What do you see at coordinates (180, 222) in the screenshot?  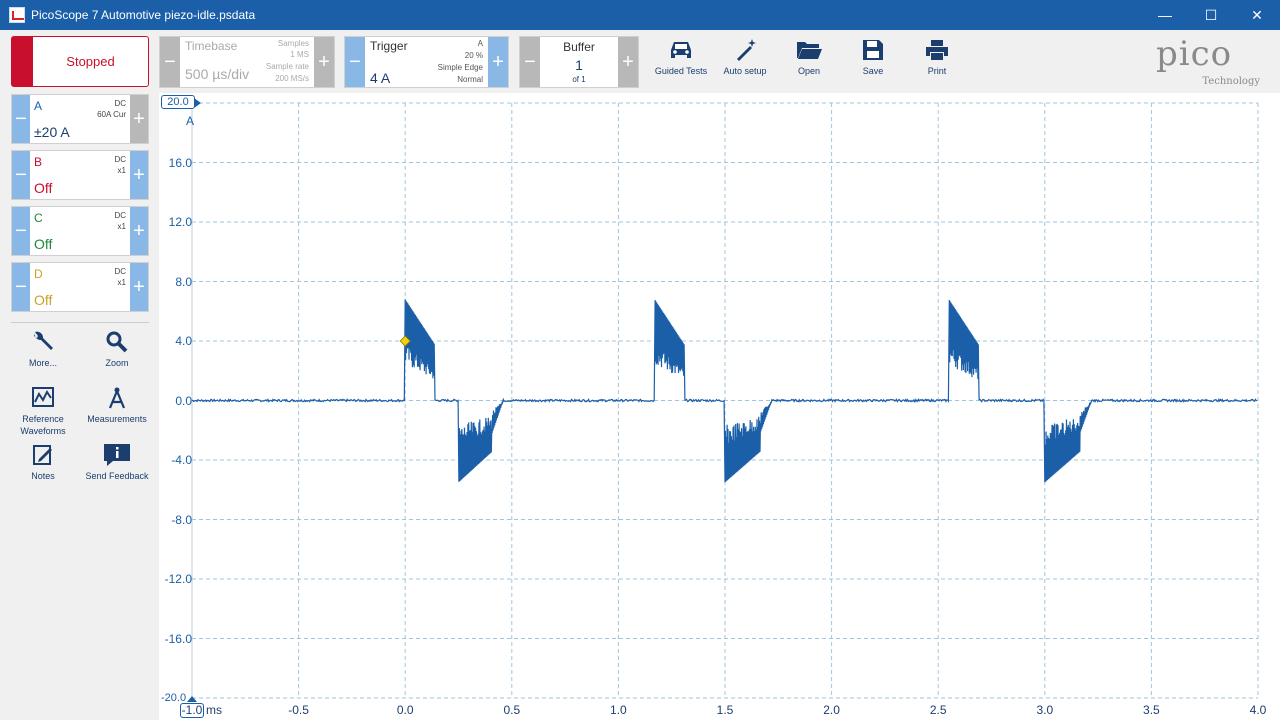 I see `y-tick-label: 12.0` at bounding box center [180, 222].